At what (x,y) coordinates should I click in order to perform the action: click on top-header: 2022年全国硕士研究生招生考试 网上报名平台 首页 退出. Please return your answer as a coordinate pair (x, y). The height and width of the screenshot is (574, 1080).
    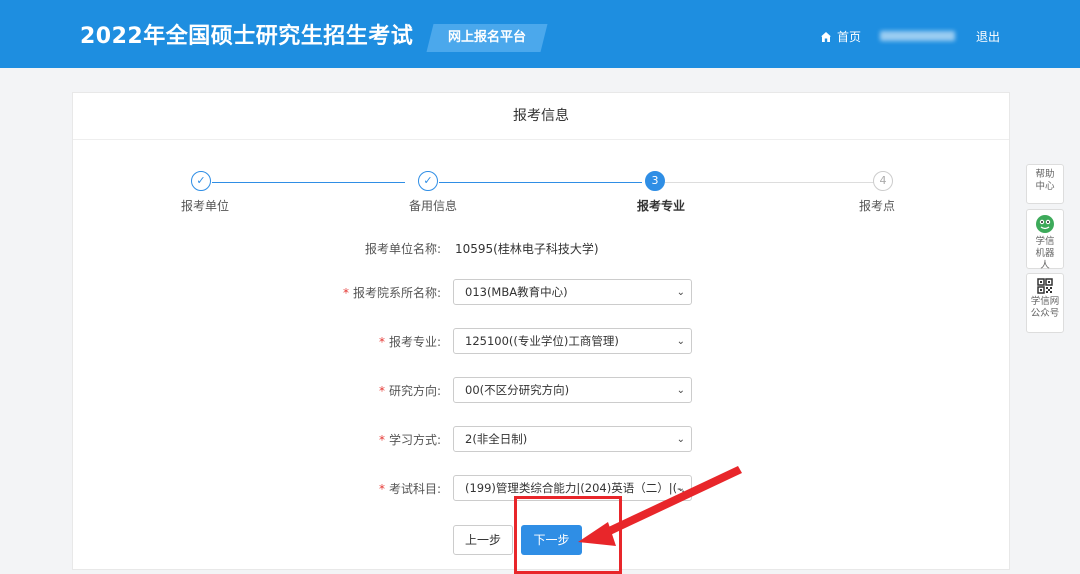
    Looking at the image, I should click on (540, 34).